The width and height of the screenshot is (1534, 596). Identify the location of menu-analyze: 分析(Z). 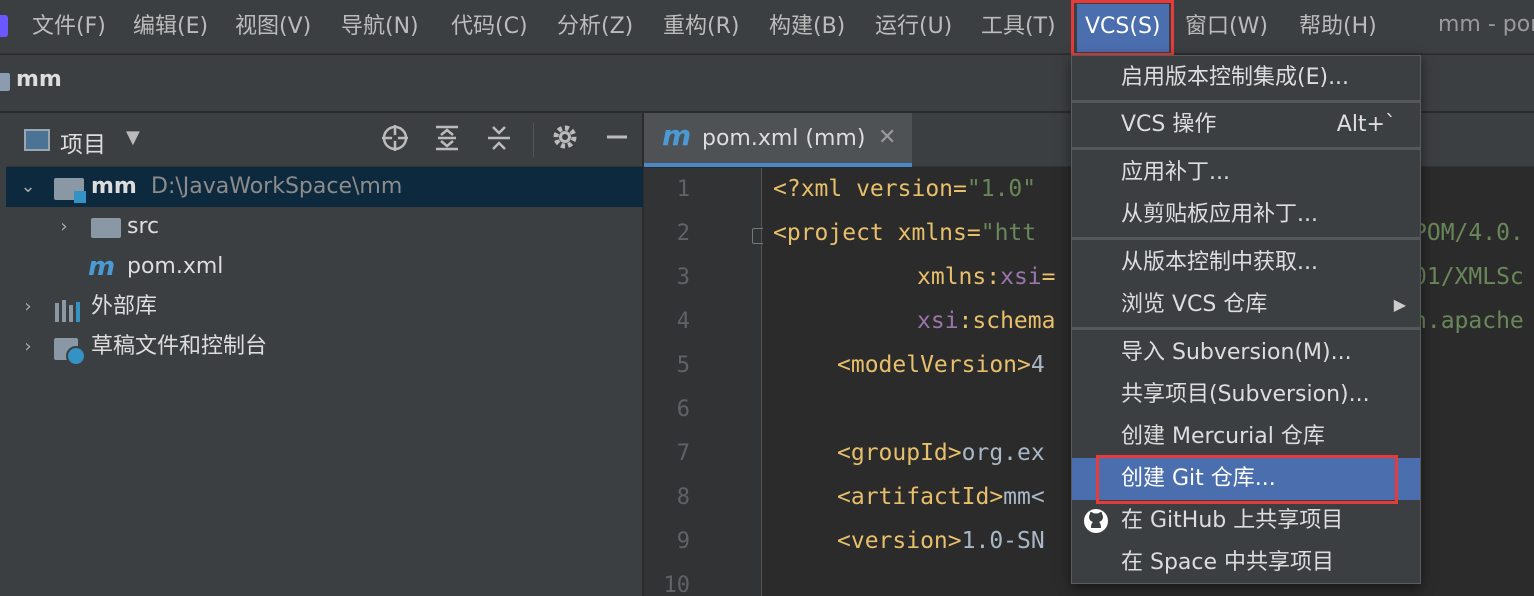
(595, 27).